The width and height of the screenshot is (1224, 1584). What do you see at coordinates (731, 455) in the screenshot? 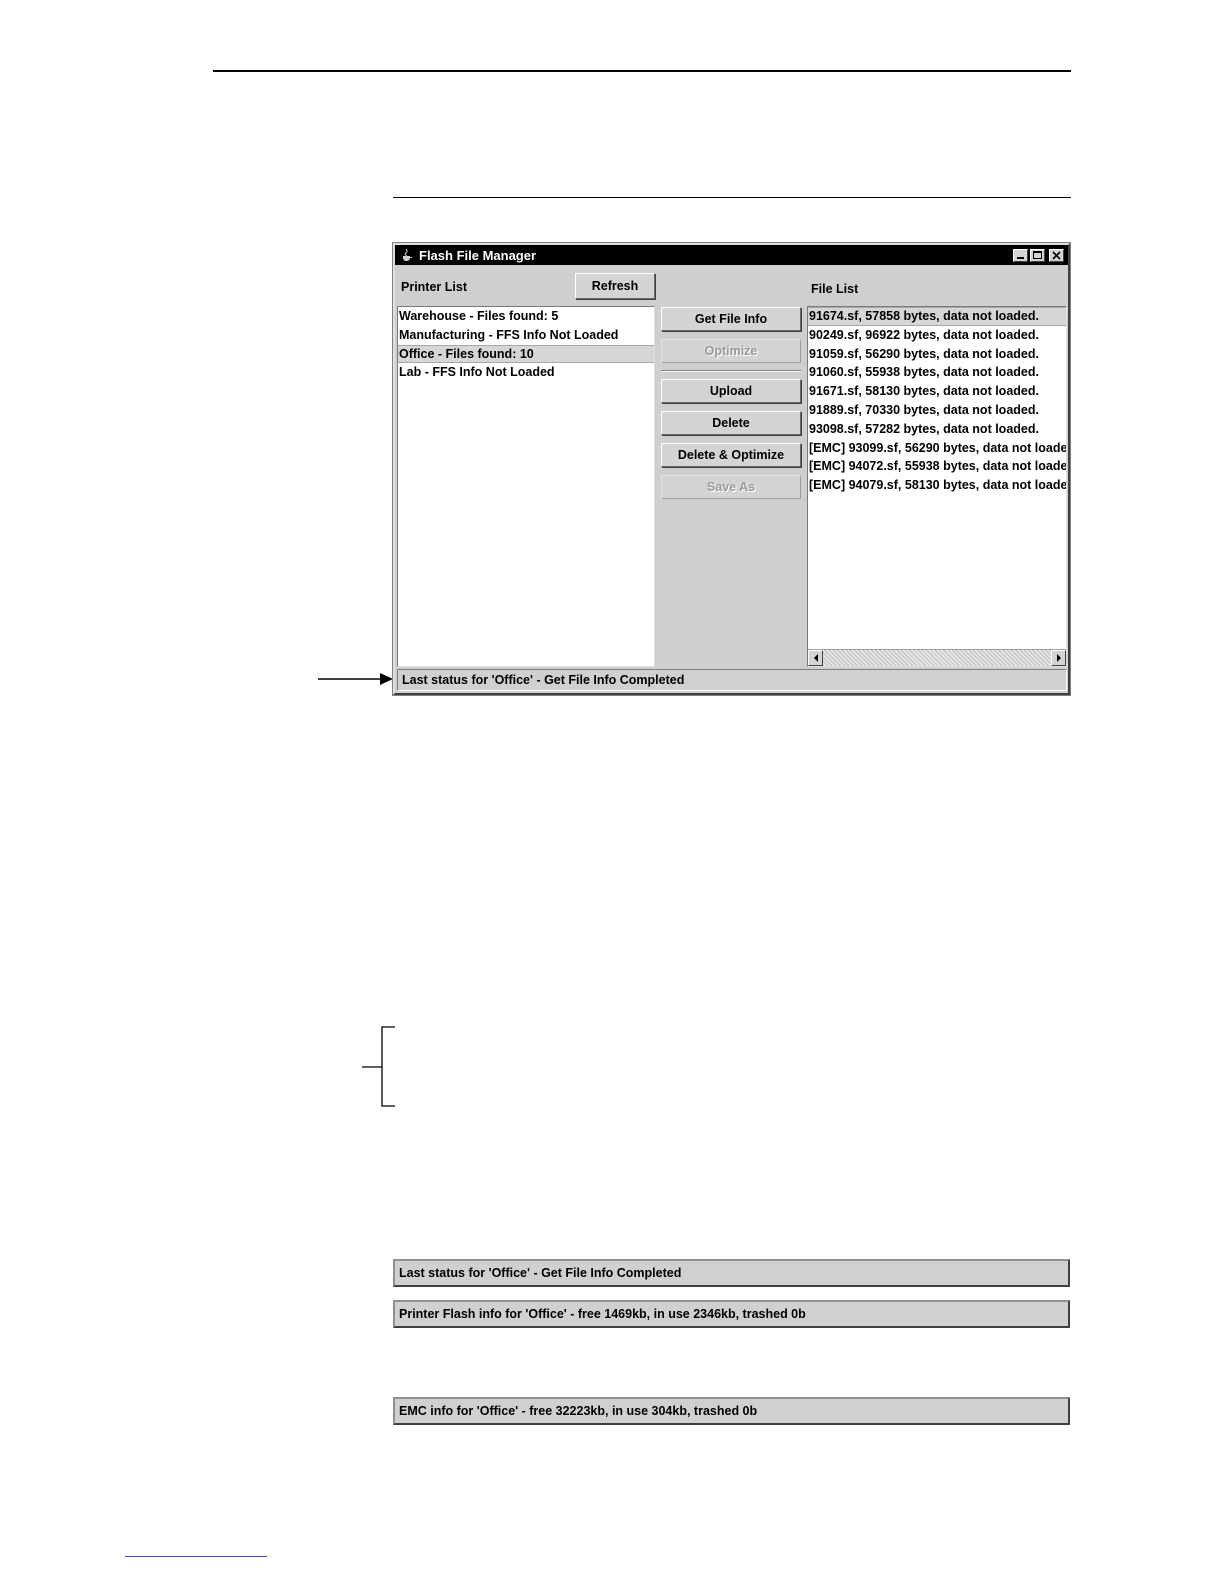
I see `delete-optimize-button: Delete & Optimize` at bounding box center [731, 455].